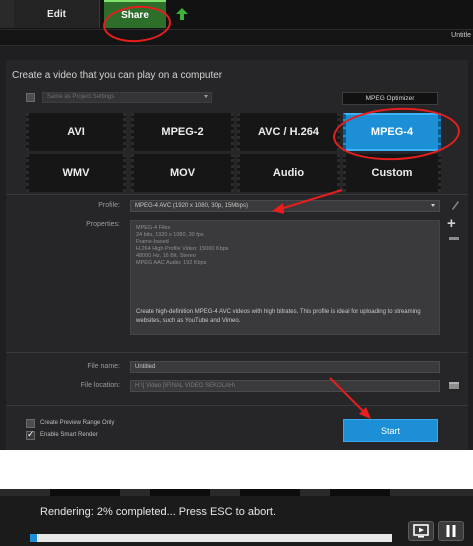 The image size is (473, 546). What do you see at coordinates (321, 304) in the screenshot?
I see `annotation-arrows` at bounding box center [321, 304].